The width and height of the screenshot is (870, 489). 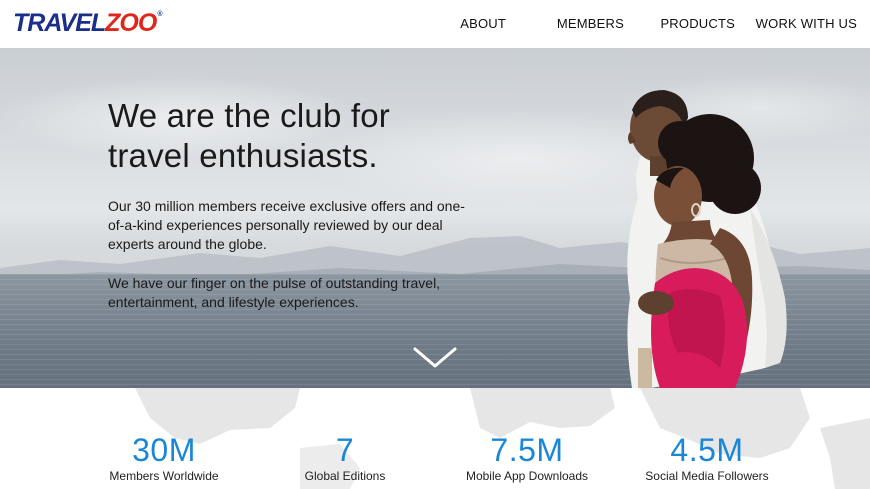 I want to click on nav-about: ABOUT, so click(x=483, y=23).